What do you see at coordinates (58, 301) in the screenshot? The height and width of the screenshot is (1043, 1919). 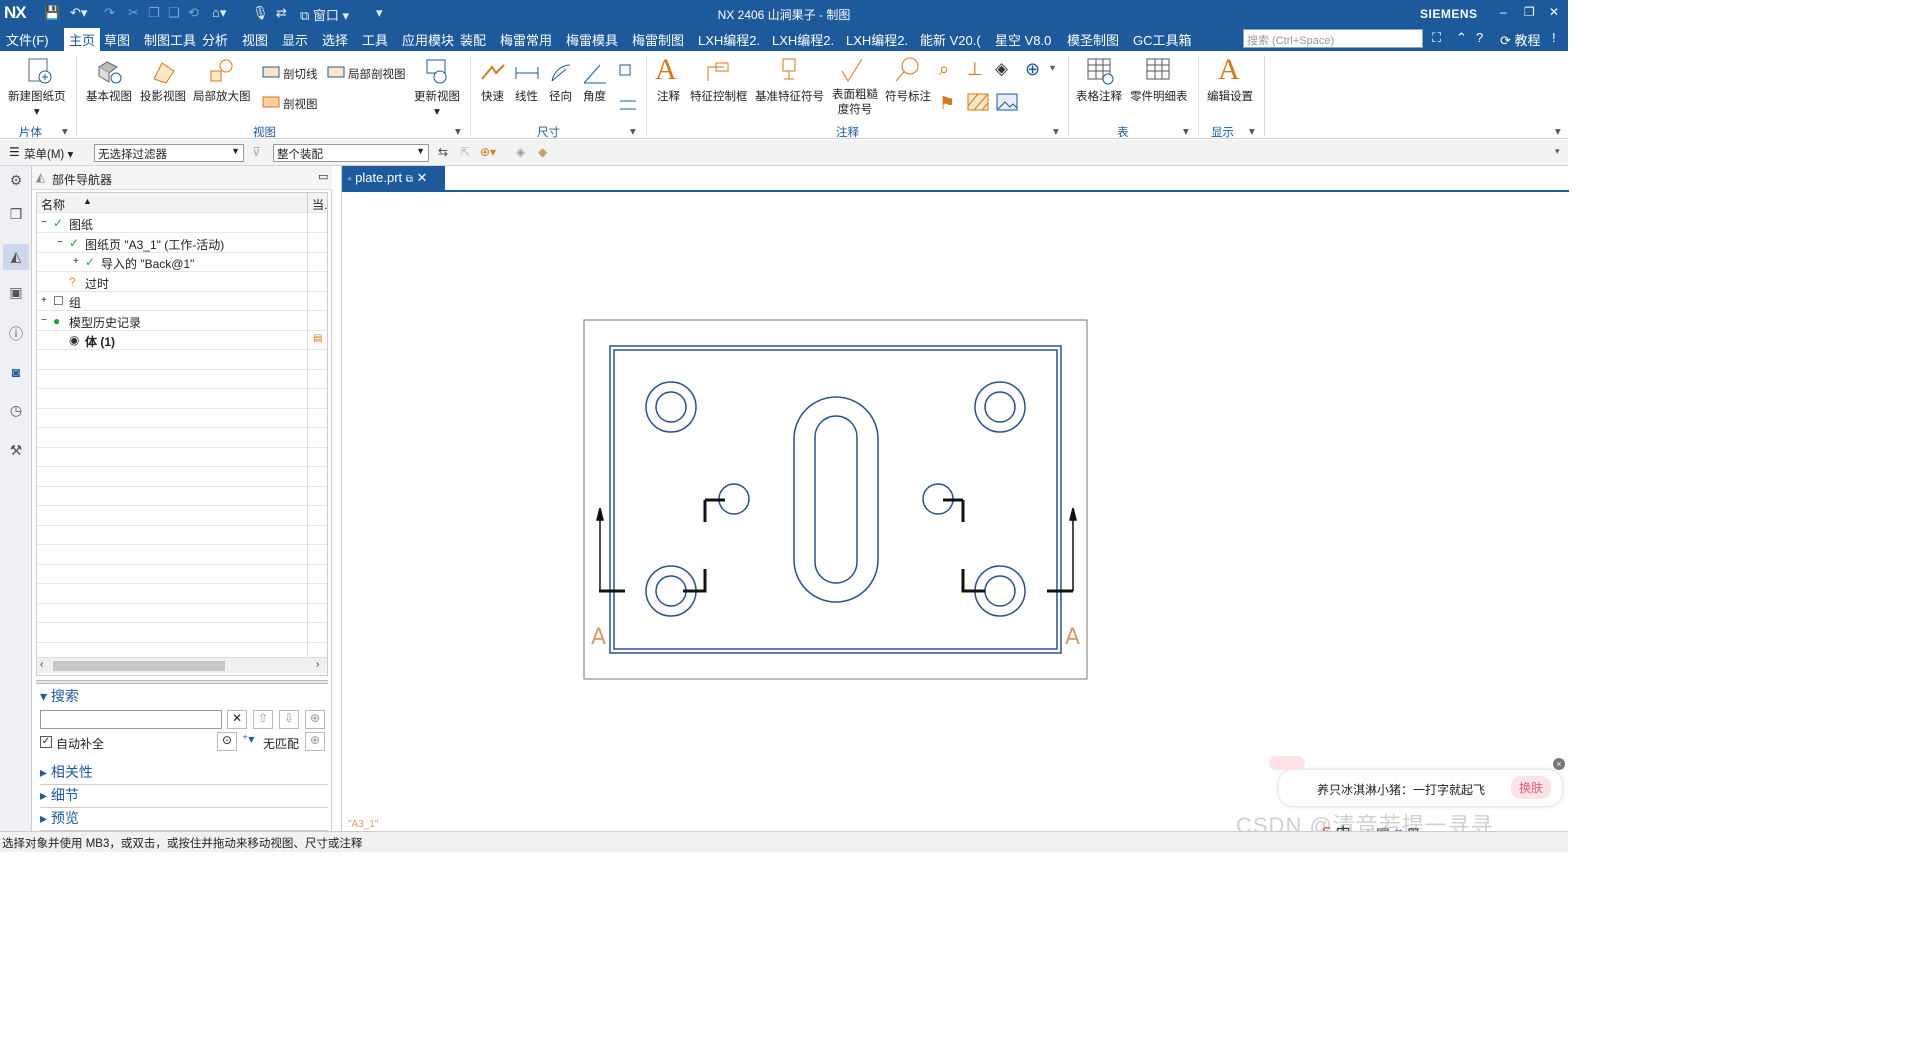 I see `group-icon: ☐` at bounding box center [58, 301].